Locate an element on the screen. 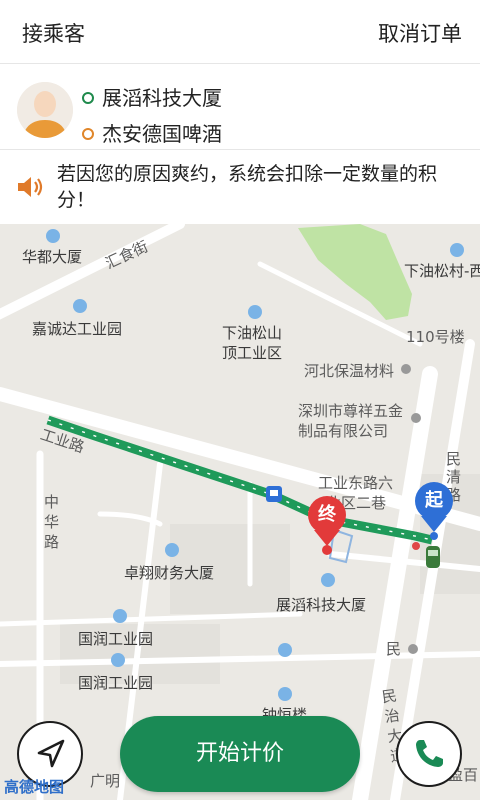 The width and height of the screenshot is (480, 800). map-label-zhonghua: 中华路 is located at coordinates (52, 522).